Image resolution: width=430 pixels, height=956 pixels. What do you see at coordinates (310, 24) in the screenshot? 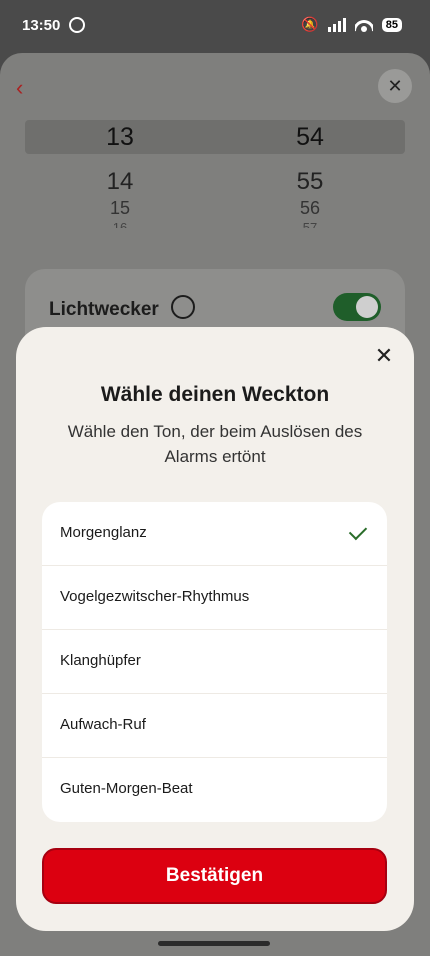
I see `mute-icon: 🔕` at bounding box center [310, 24].